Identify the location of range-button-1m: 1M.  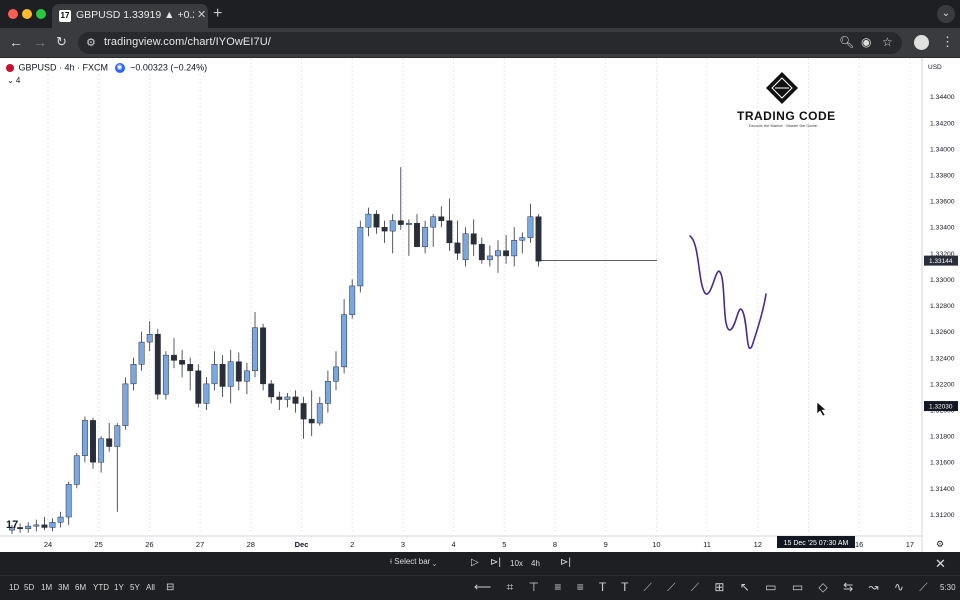
(46, 587).